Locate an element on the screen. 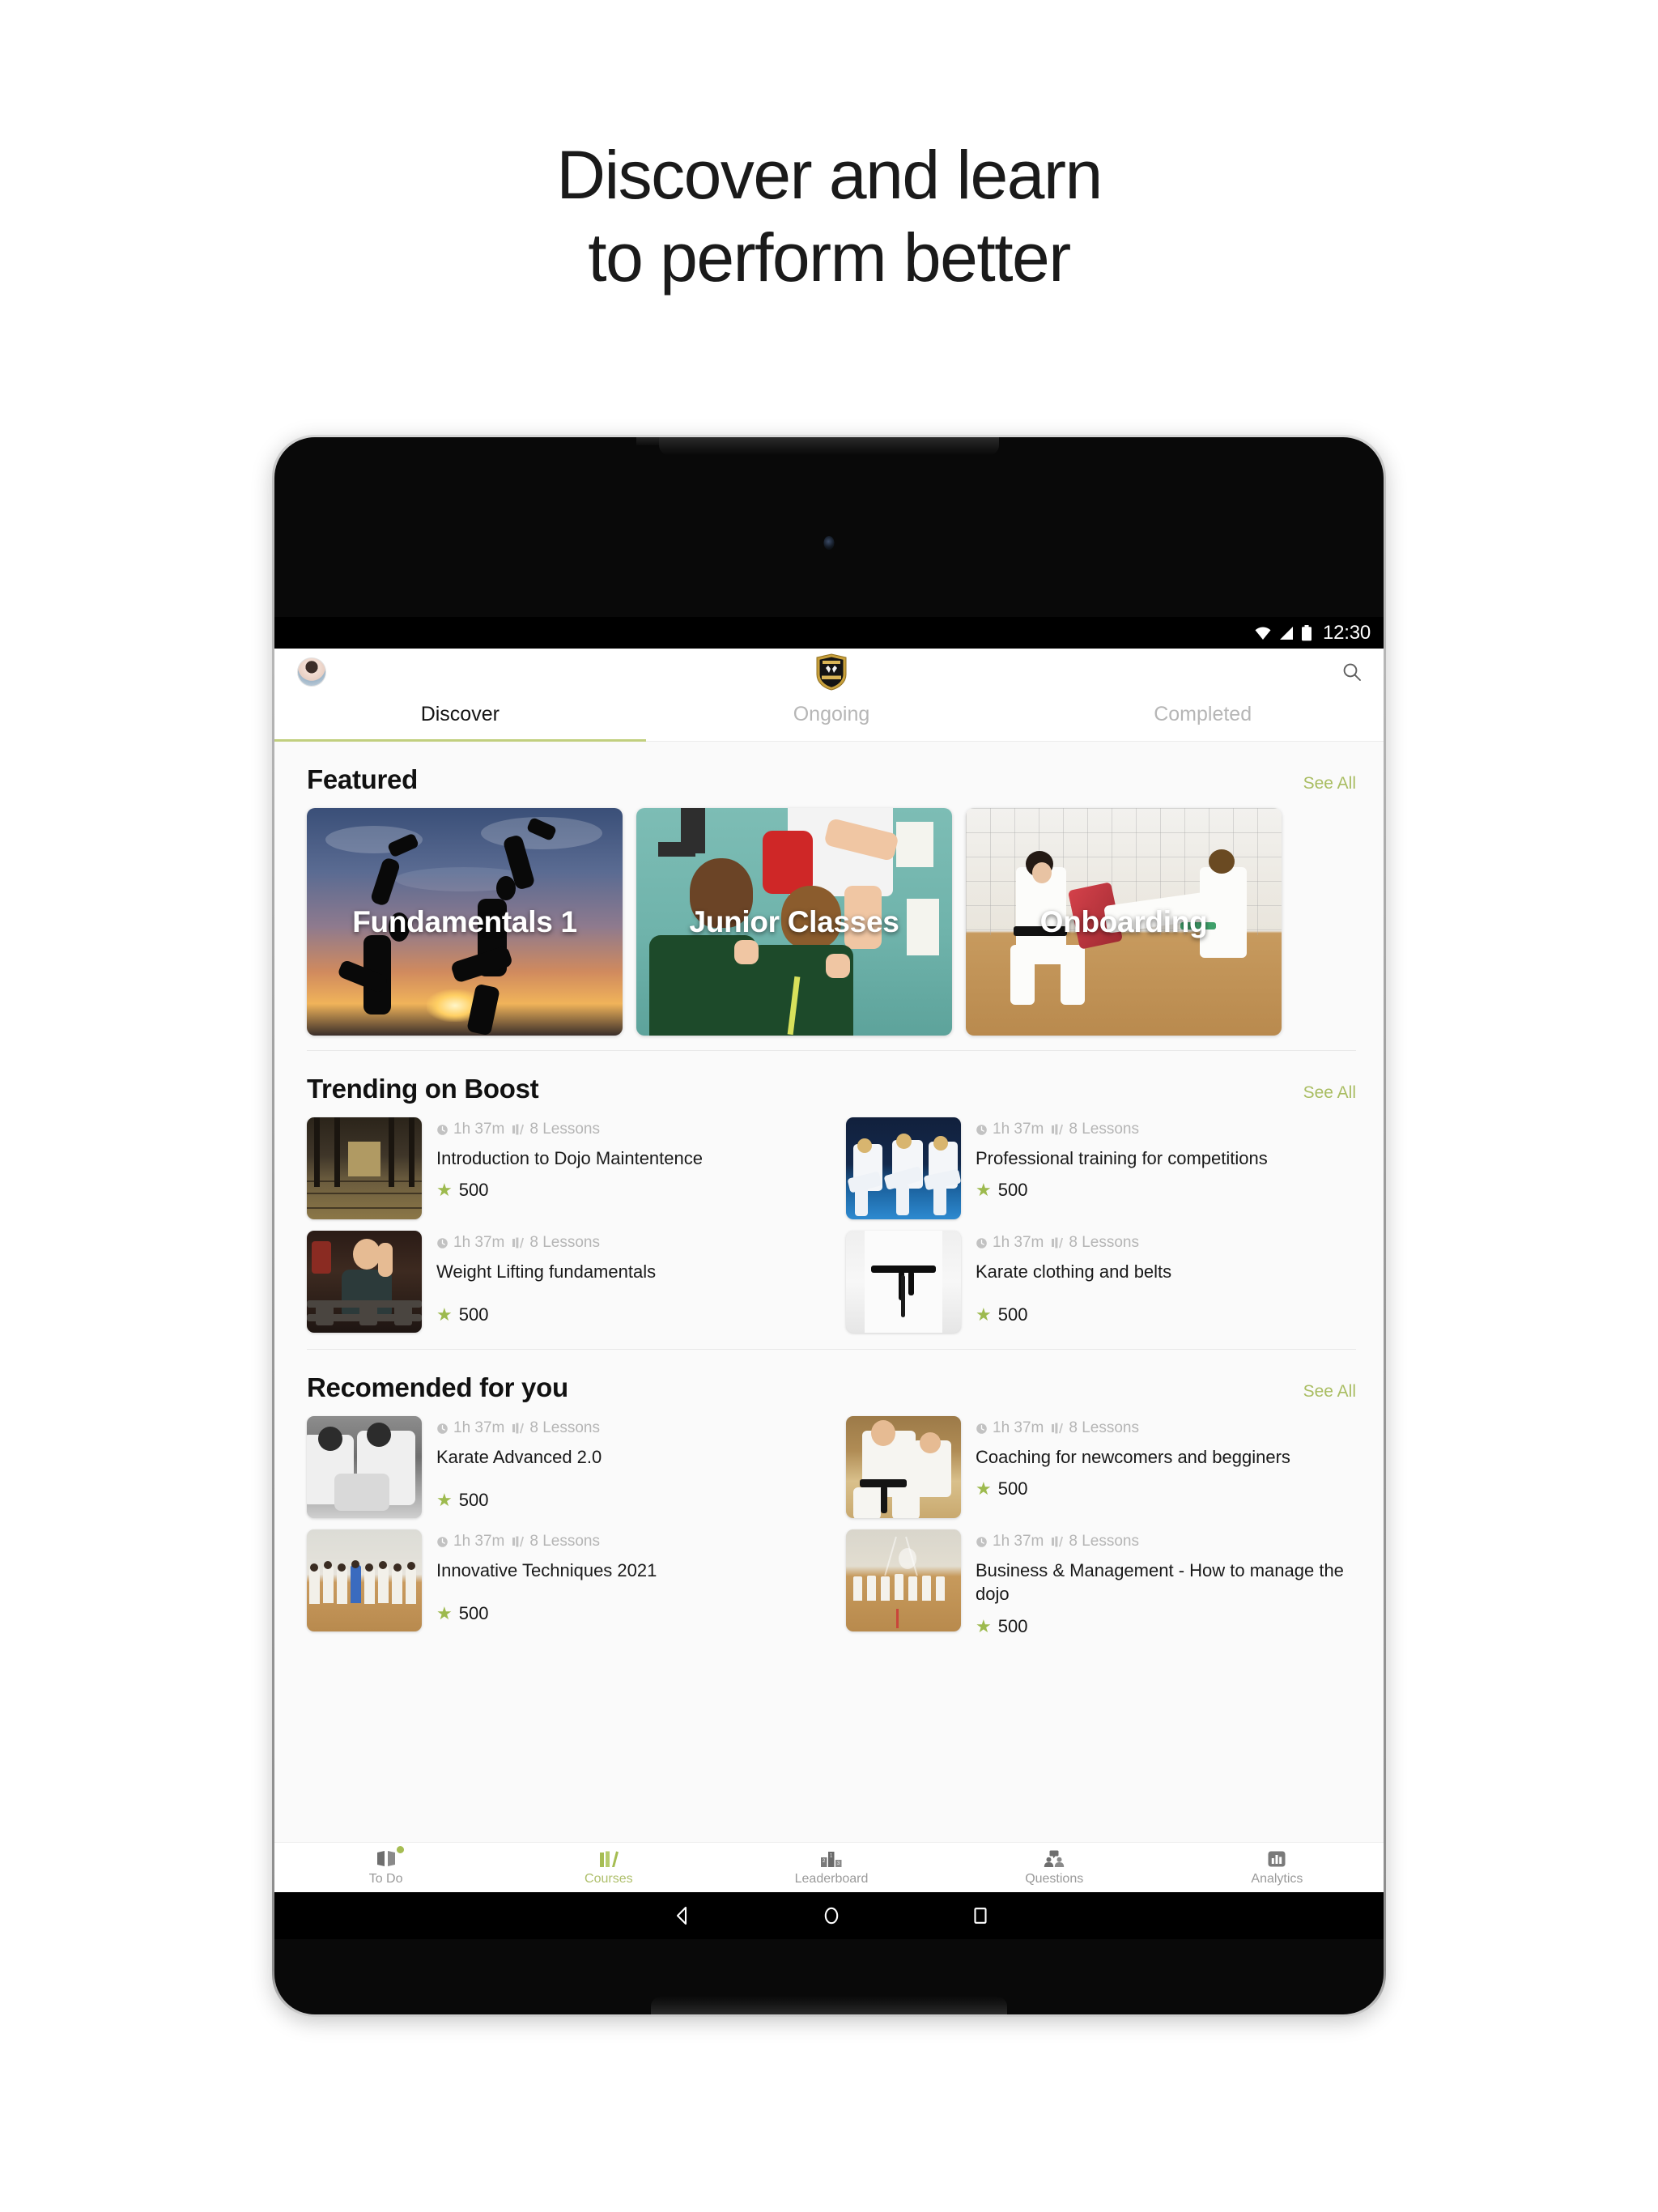  wifi-icon is located at coordinates (1263, 633).